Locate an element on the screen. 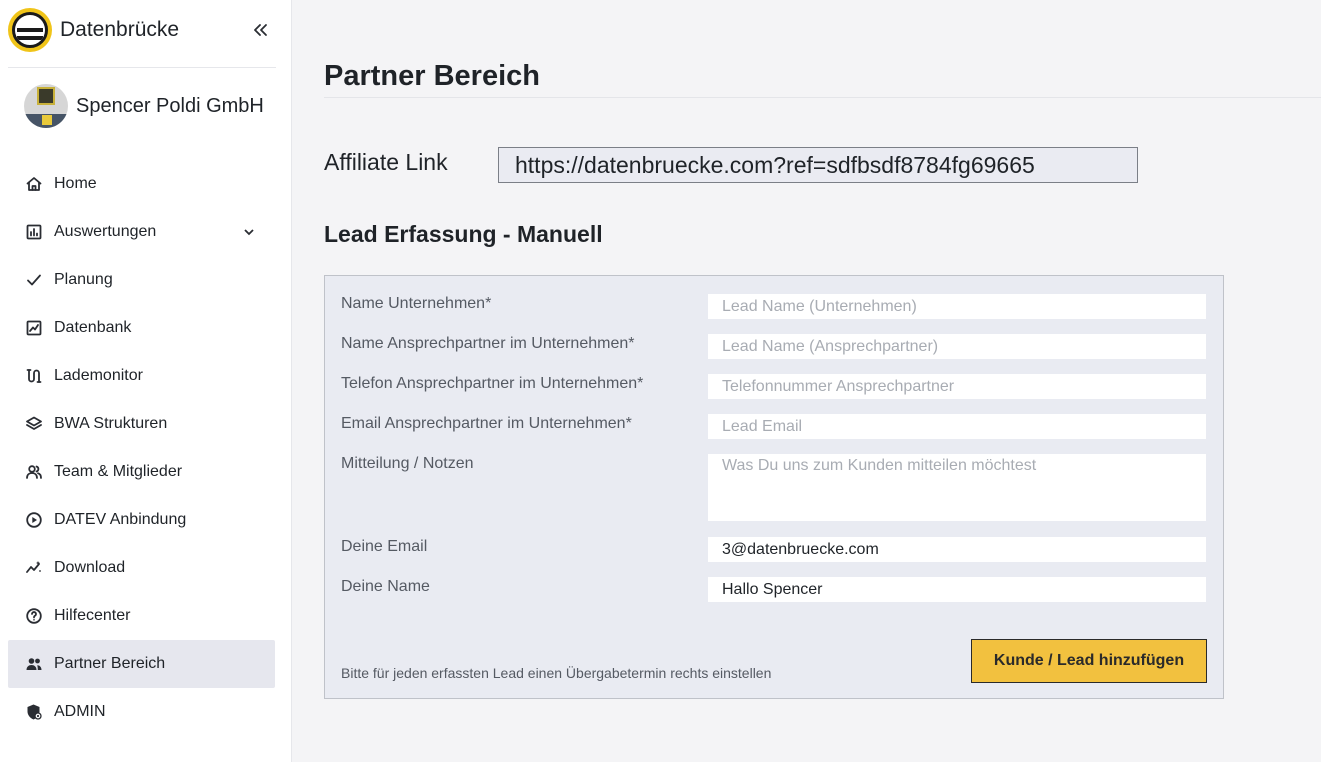 The width and height of the screenshot is (1321, 762). layers-icon is located at coordinates (34, 424).